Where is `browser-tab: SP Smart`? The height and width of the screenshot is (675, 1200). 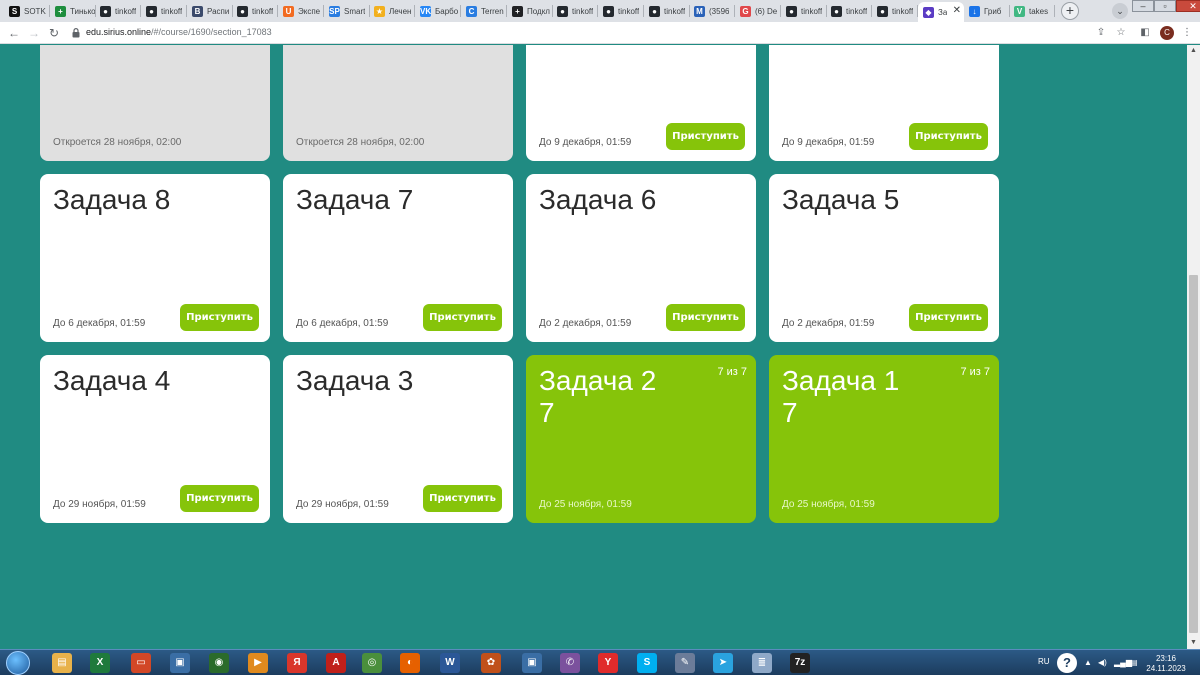 browser-tab: SP Smart is located at coordinates (347, 11).